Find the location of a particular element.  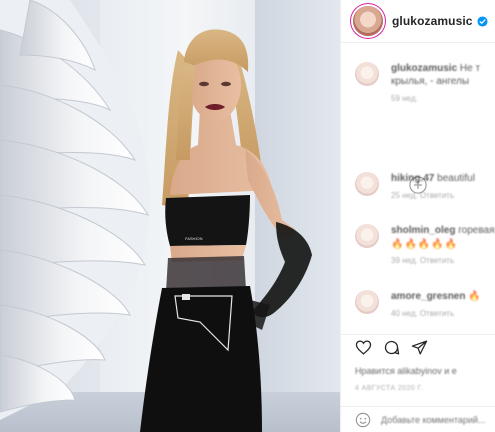

likes-text: Нравится alikabyinov и е is located at coordinates (406, 371).